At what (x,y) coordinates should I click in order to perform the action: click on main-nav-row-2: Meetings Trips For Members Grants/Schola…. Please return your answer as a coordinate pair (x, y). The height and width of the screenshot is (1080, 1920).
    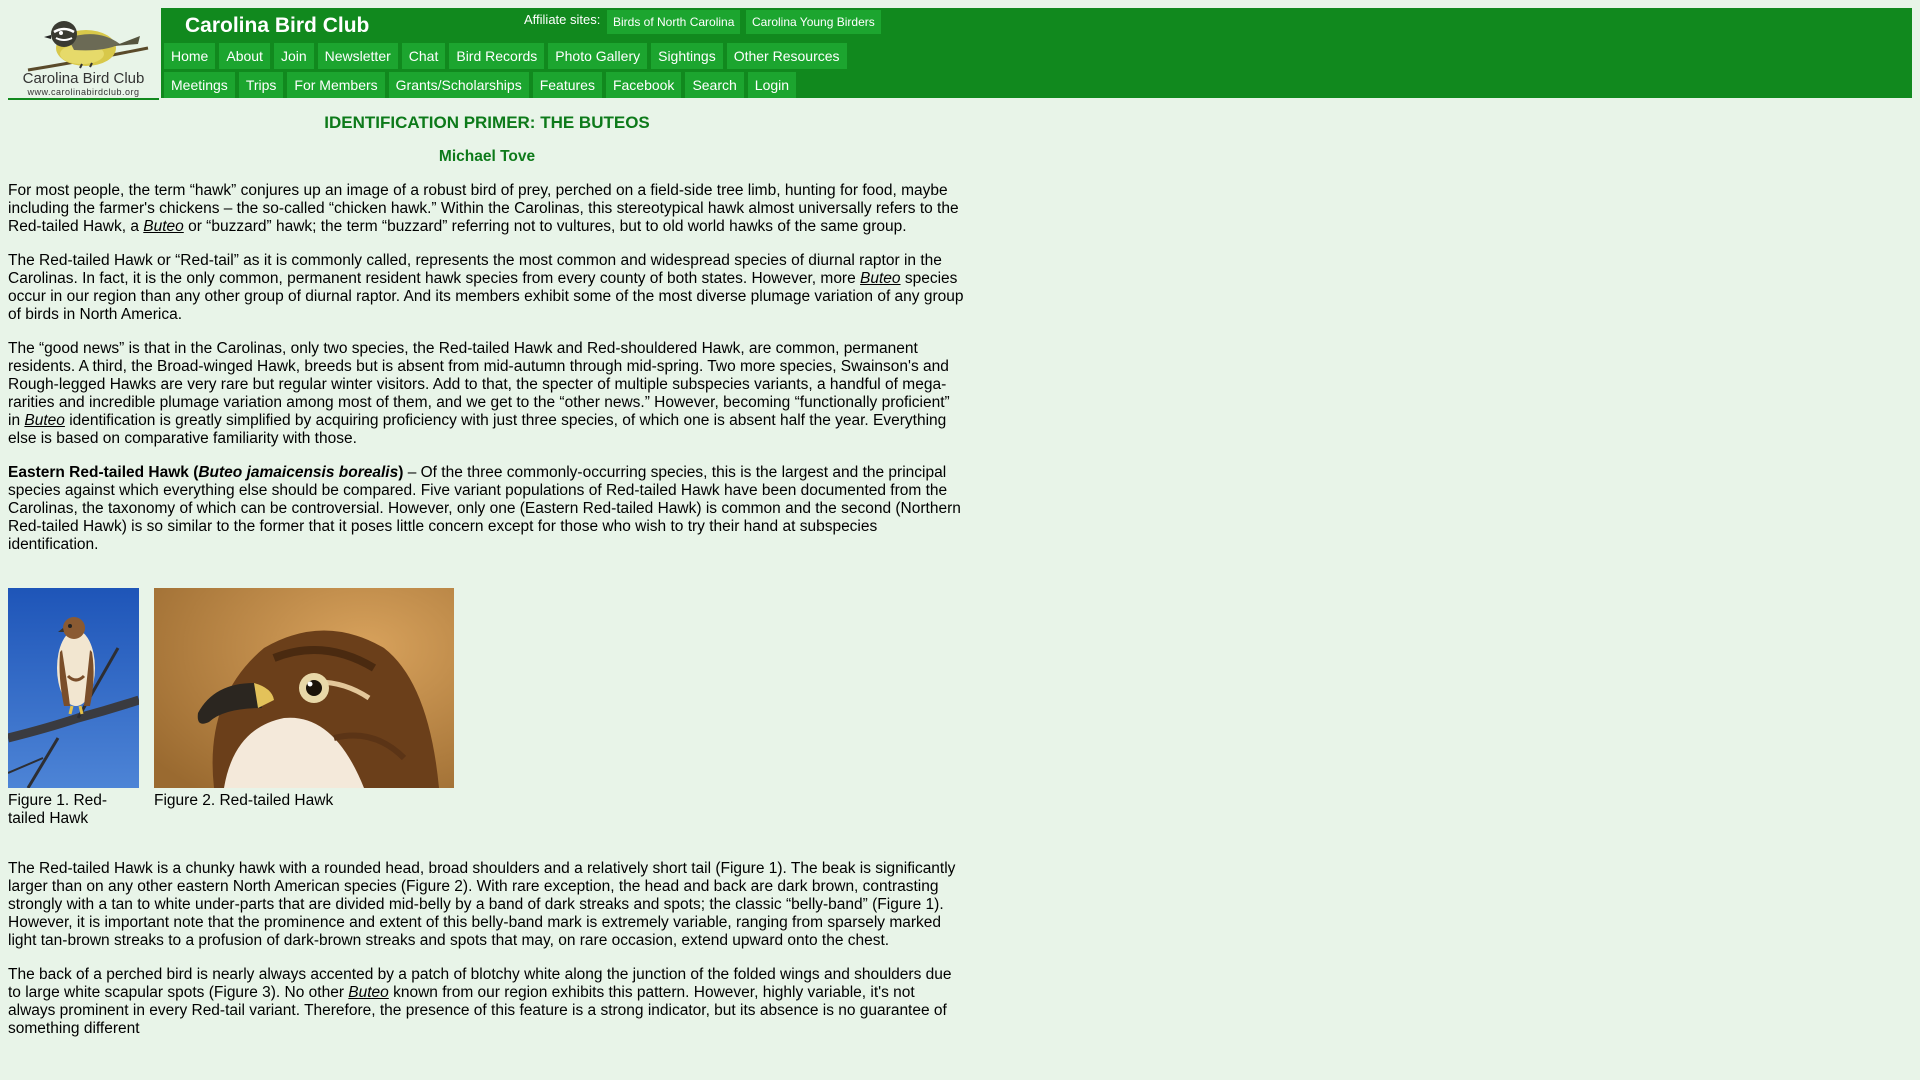
    Looking at the image, I should click on (480, 85).